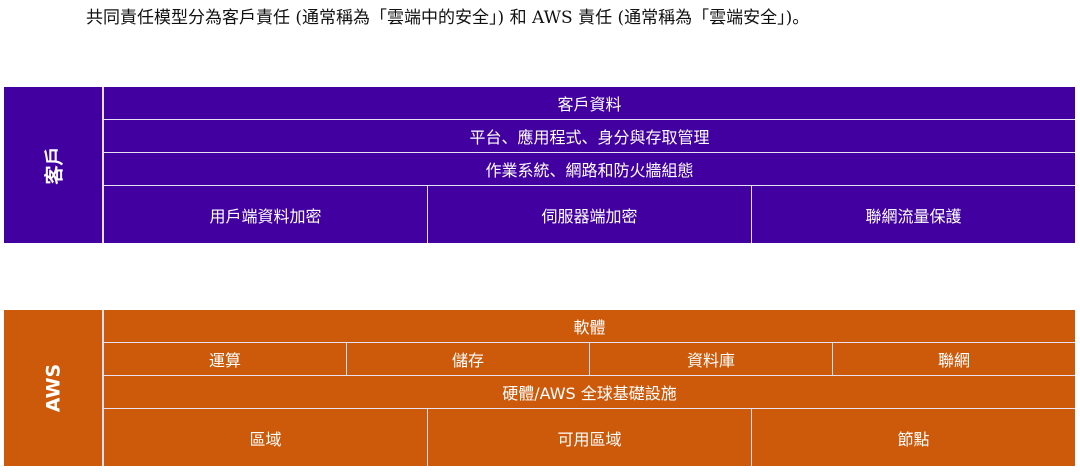 This screenshot has width=1080, height=474. I want to click on aws-cell: 聯網, so click(953, 359).